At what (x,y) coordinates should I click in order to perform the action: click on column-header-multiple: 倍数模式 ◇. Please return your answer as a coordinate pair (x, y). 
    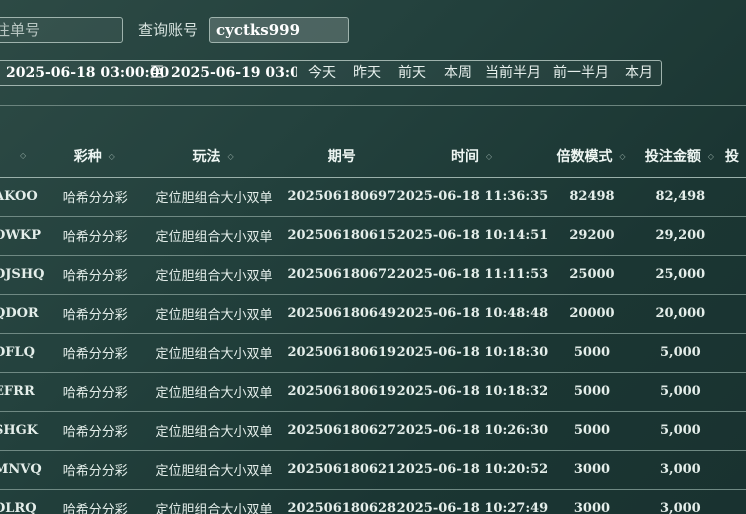
    Looking at the image, I should click on (592, 157).